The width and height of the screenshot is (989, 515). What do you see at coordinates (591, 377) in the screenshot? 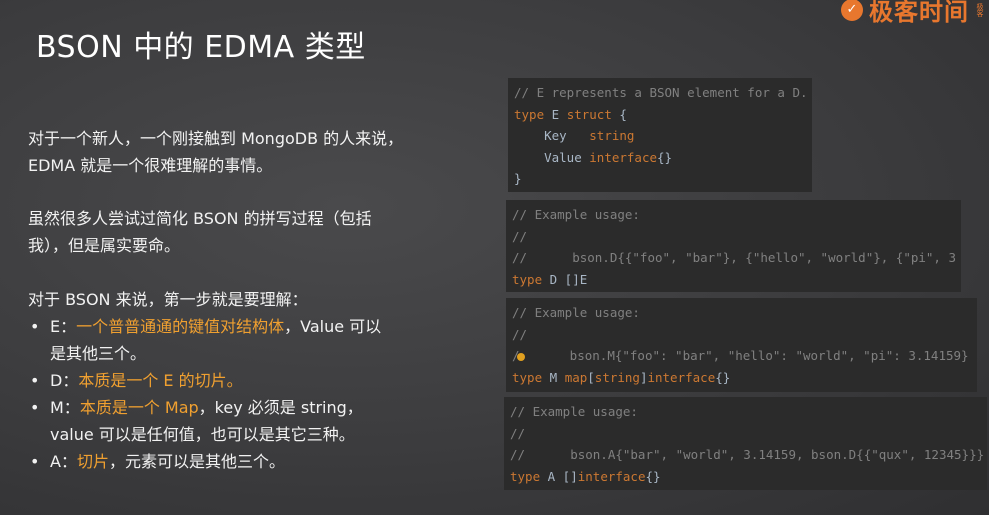
I see `code-m-bracket-open: [` at bounding box center [591, 377].